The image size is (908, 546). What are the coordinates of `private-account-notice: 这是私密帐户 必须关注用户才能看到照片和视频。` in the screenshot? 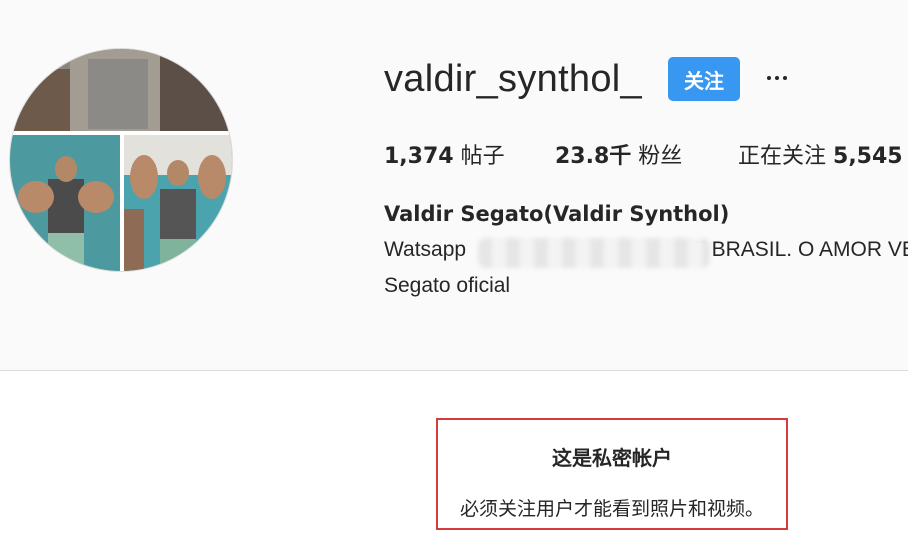 It's located at (612, 474).